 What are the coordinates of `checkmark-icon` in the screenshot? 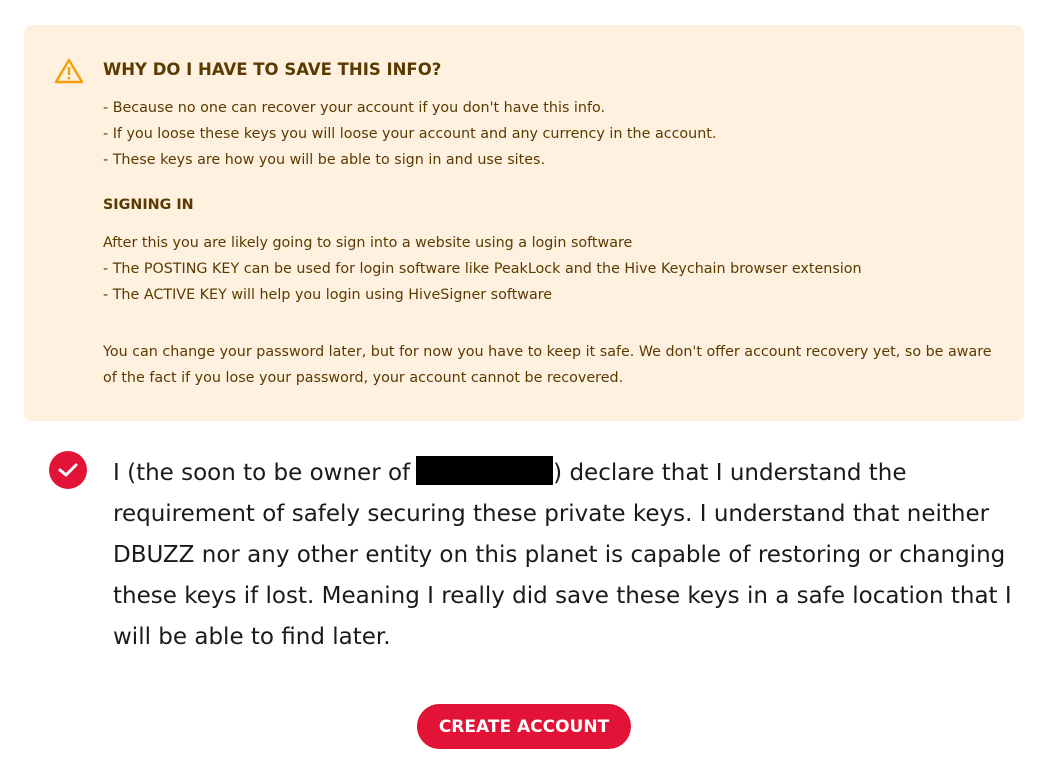 It's located at (68, 470).